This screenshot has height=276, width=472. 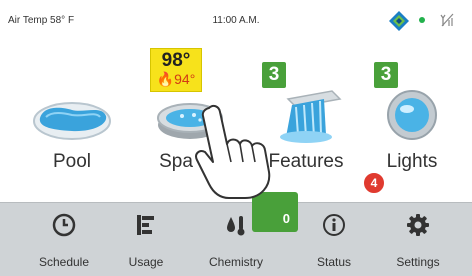 What do you see at coordinates (146, 239) in the screenshot?
I see `nav-usage: Usage` at bounding box center [146, 239].